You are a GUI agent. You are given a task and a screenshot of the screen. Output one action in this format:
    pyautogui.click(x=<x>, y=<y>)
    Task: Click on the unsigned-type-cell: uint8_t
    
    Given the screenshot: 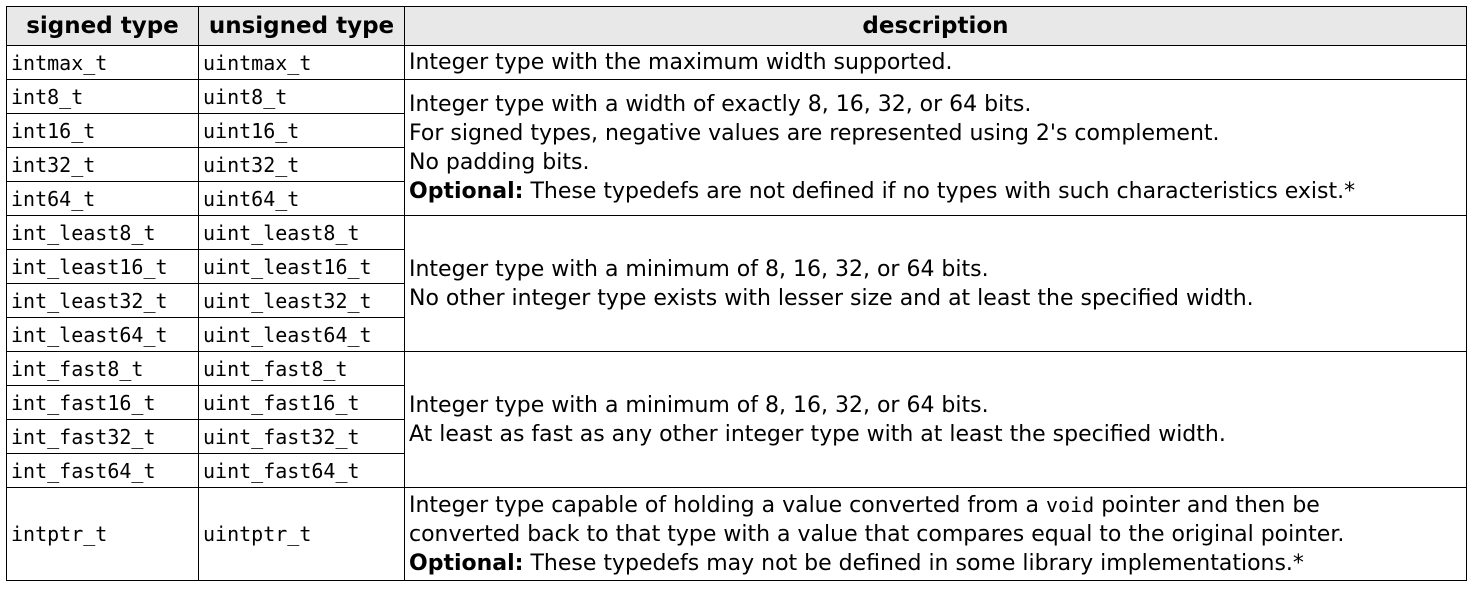 What is the action you would take?
    pyautogui.click(x=301, y=96)
    